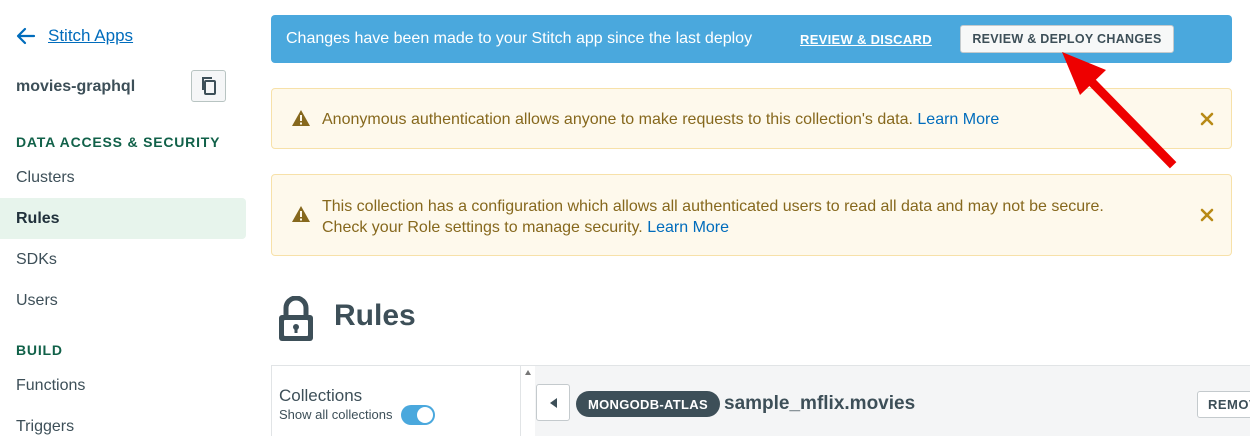 The height and width of the screenshot is (436, 1250). What do you see at coordinates (336, 414) in the screenshot?
I see `show-all-collections-label: Show all collections` at bounding box center [336, 414].